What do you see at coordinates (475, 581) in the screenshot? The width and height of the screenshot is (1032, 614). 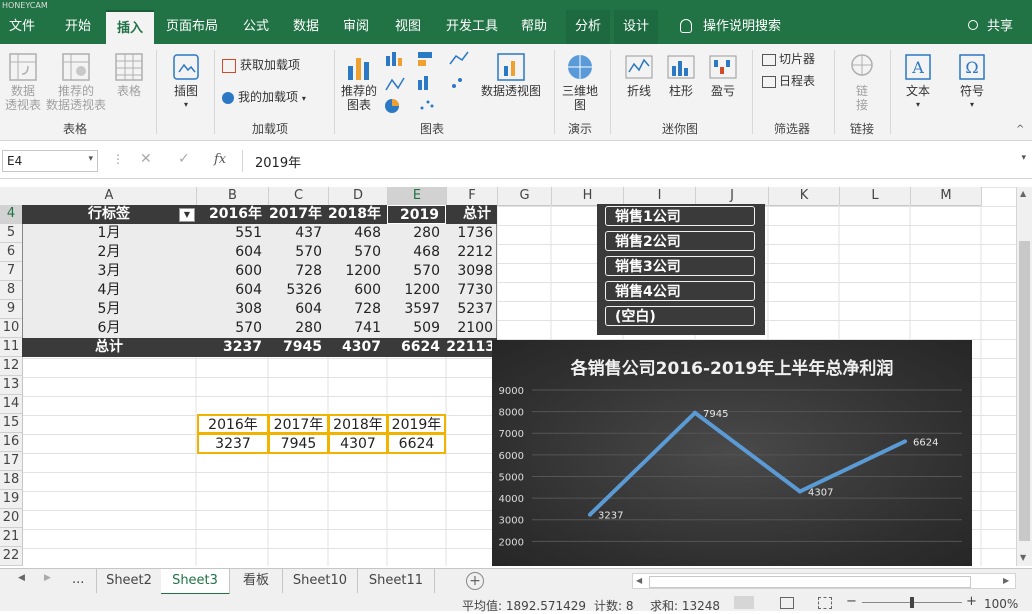 I see `add-sheet-icon: +` at bounding box center [475, 581].